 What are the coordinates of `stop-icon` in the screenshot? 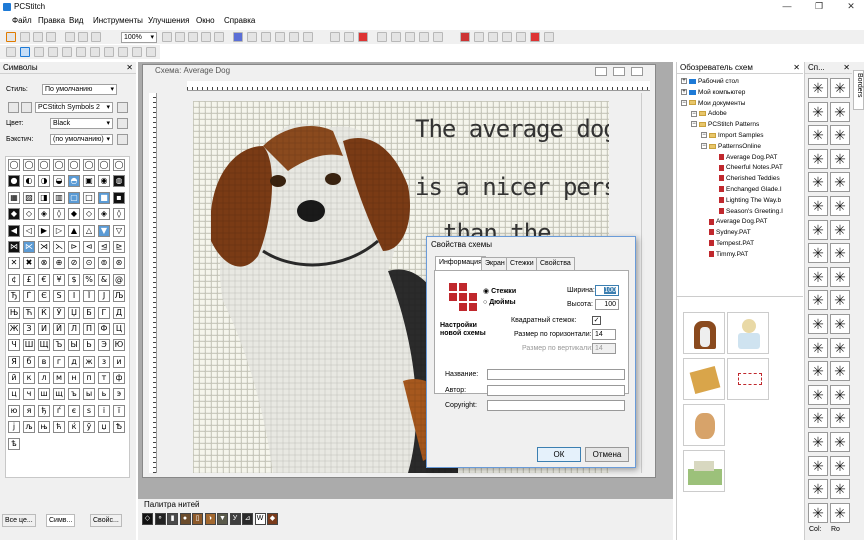 It's located at (535, 37).